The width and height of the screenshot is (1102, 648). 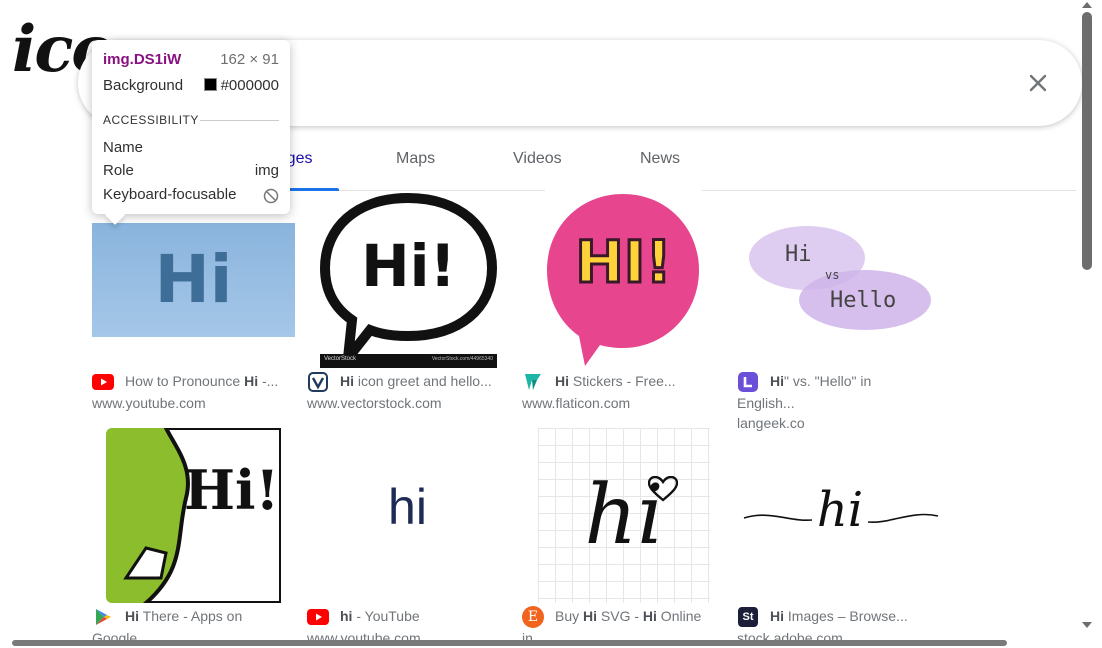 What do you see at coordinates (771, 423) in the screenshot?
I see `result-site: langeek.co` at bounding box center [771, 423].